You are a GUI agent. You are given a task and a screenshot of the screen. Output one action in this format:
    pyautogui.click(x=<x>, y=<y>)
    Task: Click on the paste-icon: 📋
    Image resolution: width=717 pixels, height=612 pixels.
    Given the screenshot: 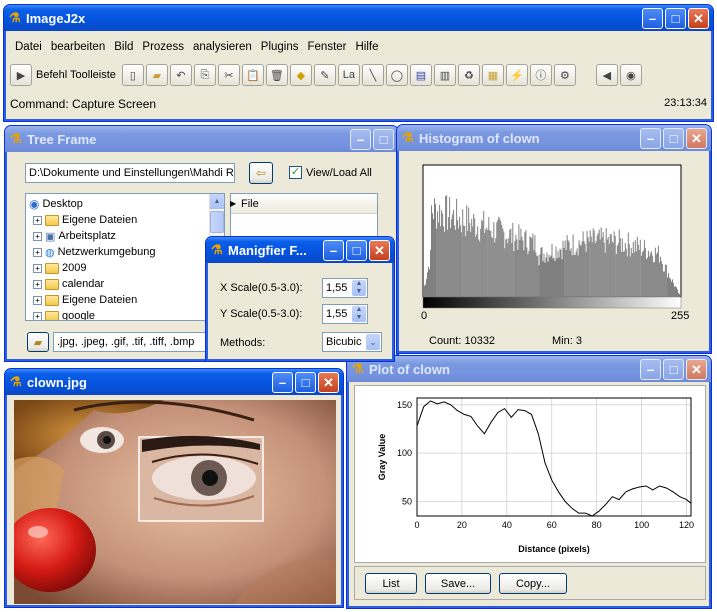 What is the action you would take?
    pyautogui.click(x=252, y=75)
    